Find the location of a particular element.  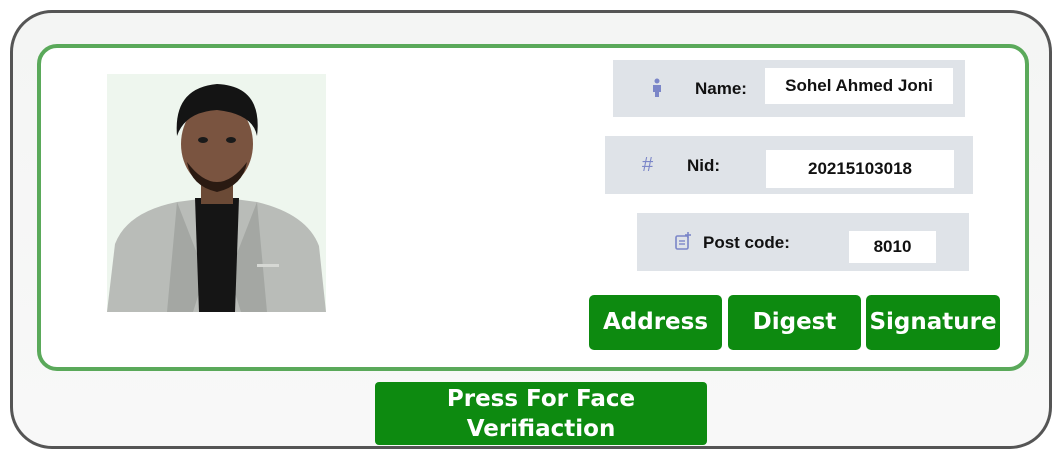

name-value: Sohel Ahmed Joni is located at coordinates (859, 86).